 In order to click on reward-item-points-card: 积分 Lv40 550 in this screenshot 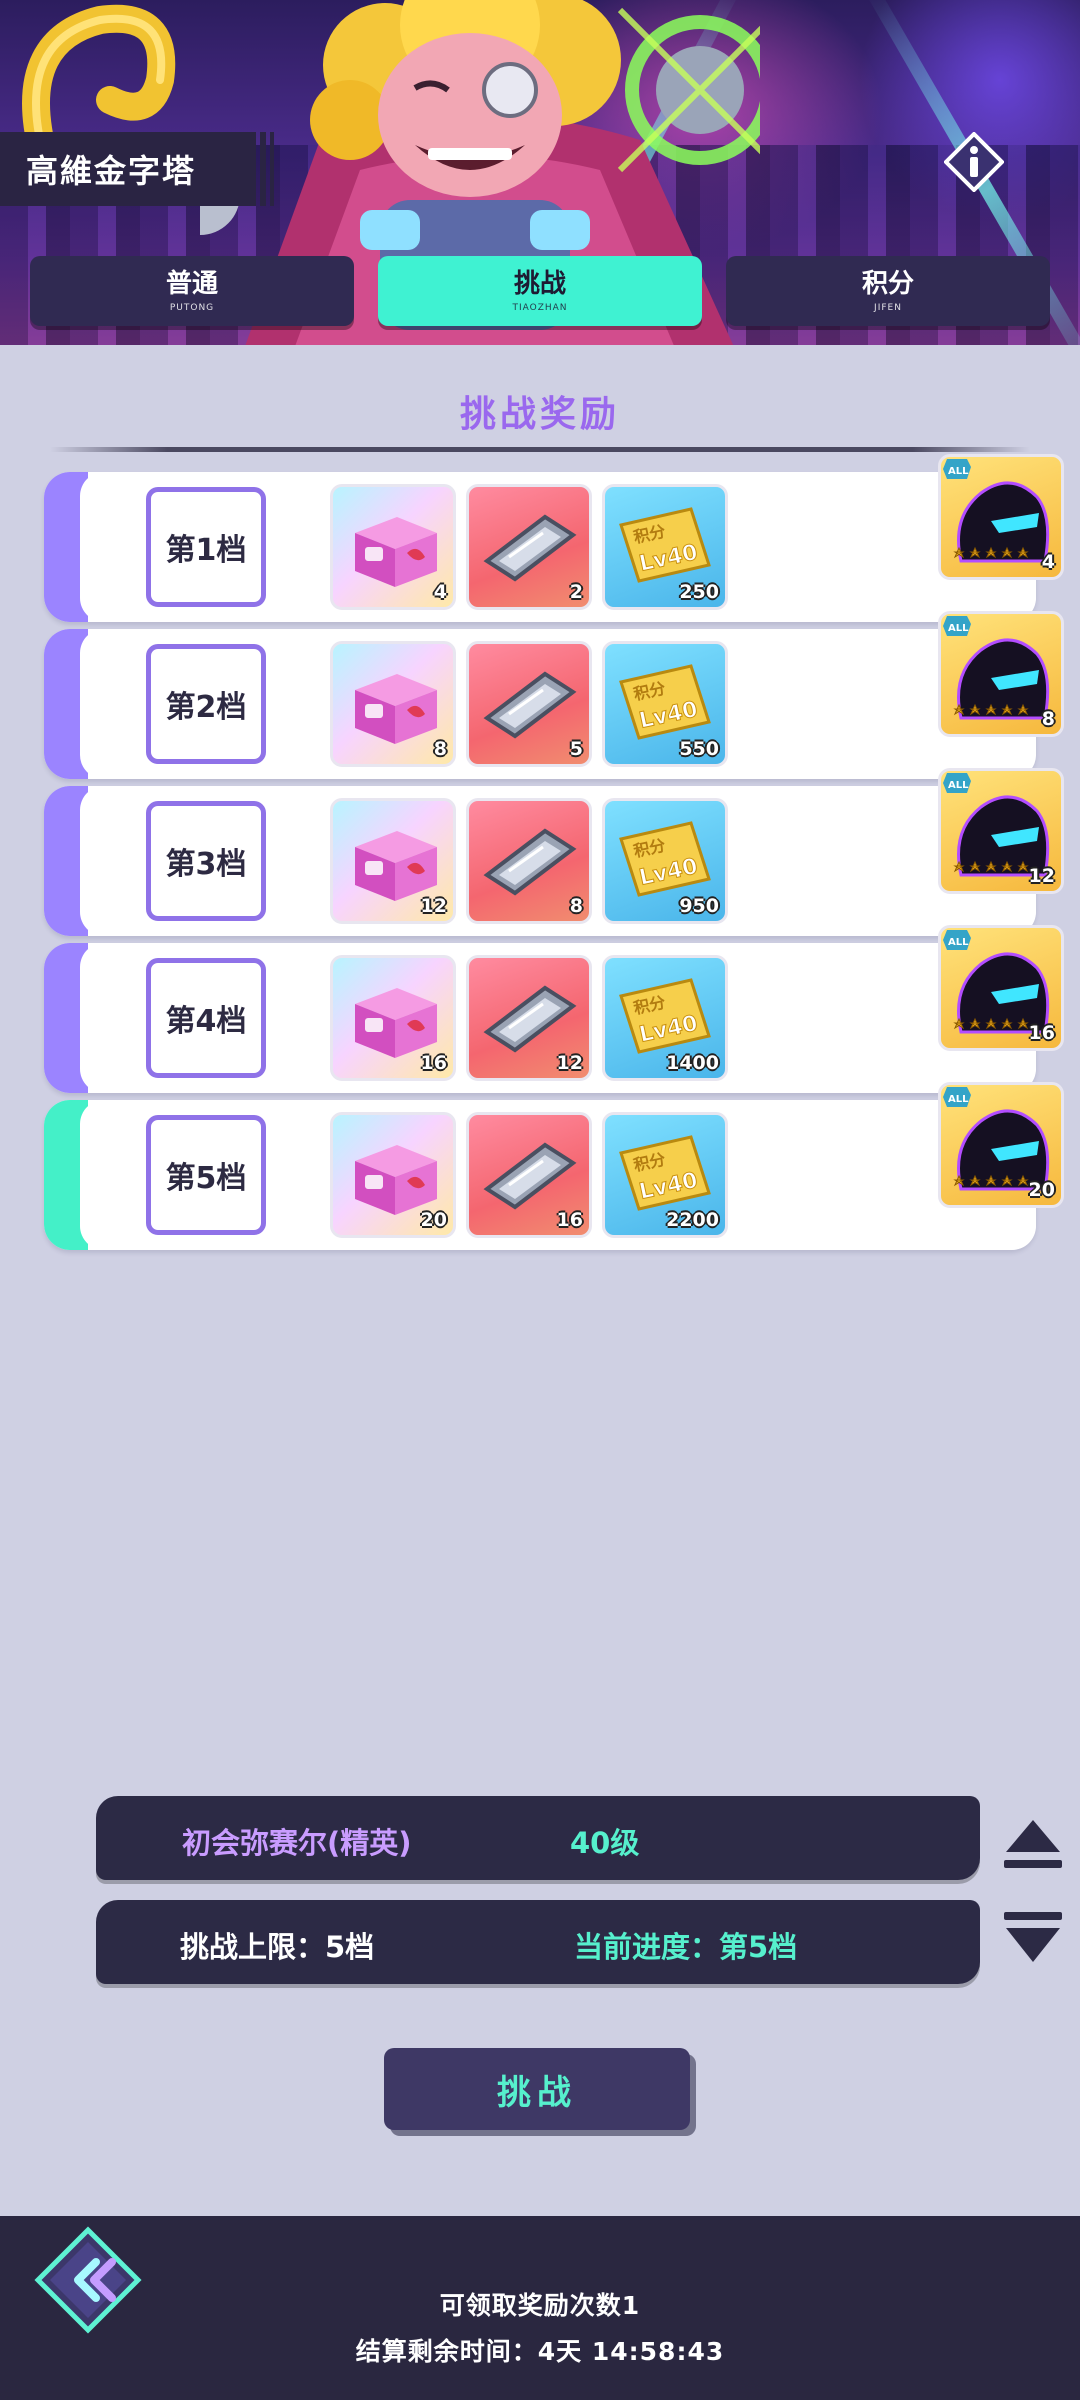, I will do `click(665, 704)`.